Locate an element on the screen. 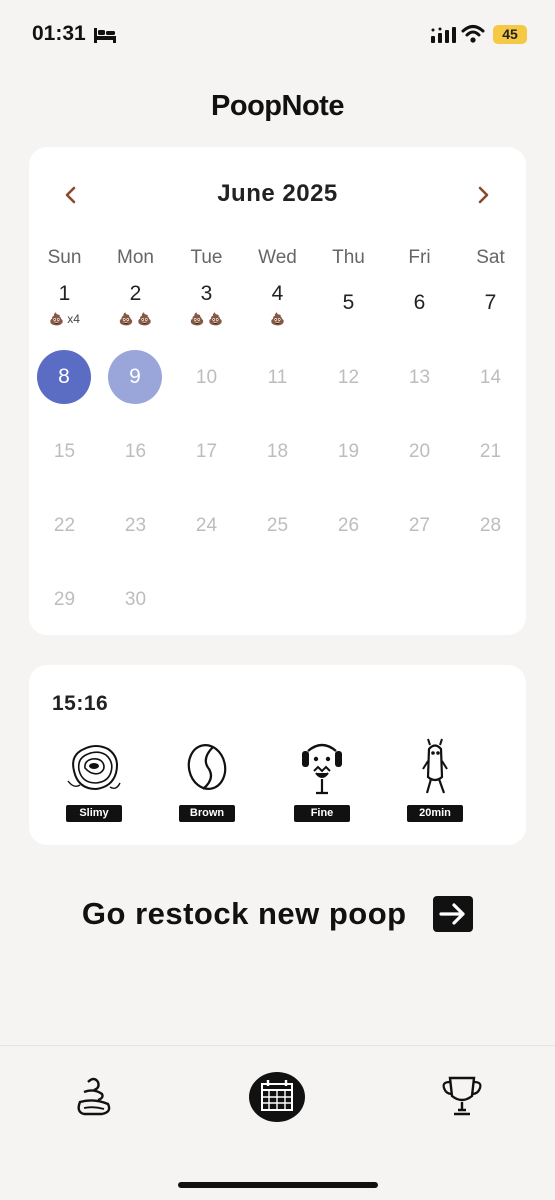 The image size is (555, 1200). calendar-day: 29 is located at coordinates (64, 600).